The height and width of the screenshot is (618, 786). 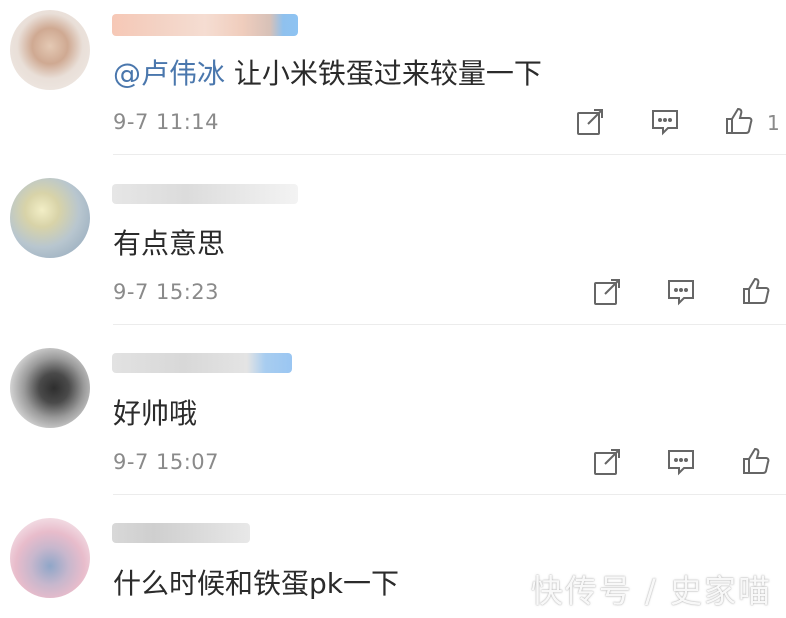 I want to click on comment-text: 好帅哦, so click(x=155, y=413).